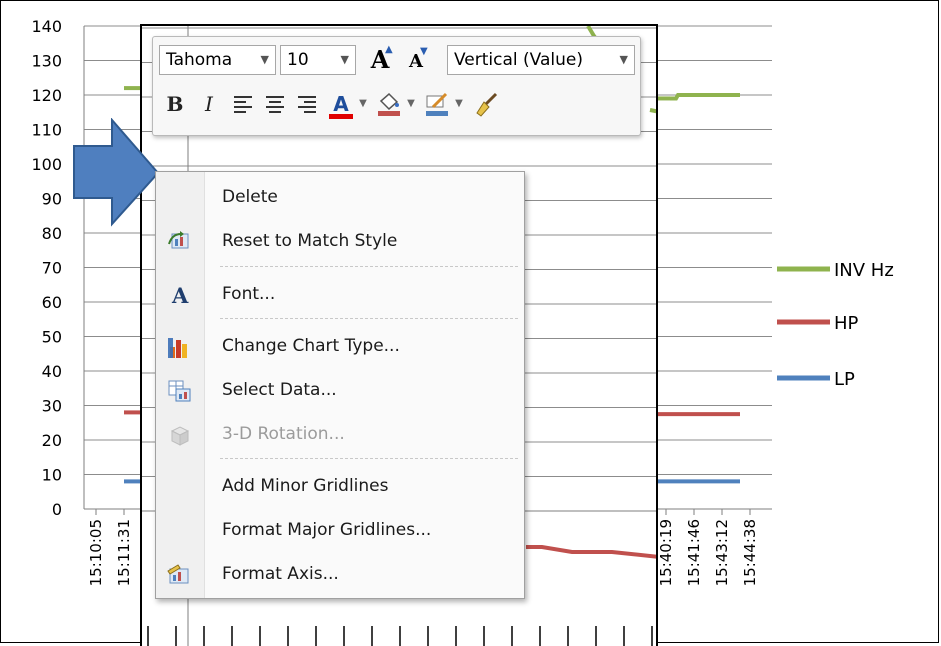 This screenshot has width=941, height=646. What do you see at coordinates (46, 61) in the screenshot?
I see `y-tick-label: 130` at bounding box center [46, 61].